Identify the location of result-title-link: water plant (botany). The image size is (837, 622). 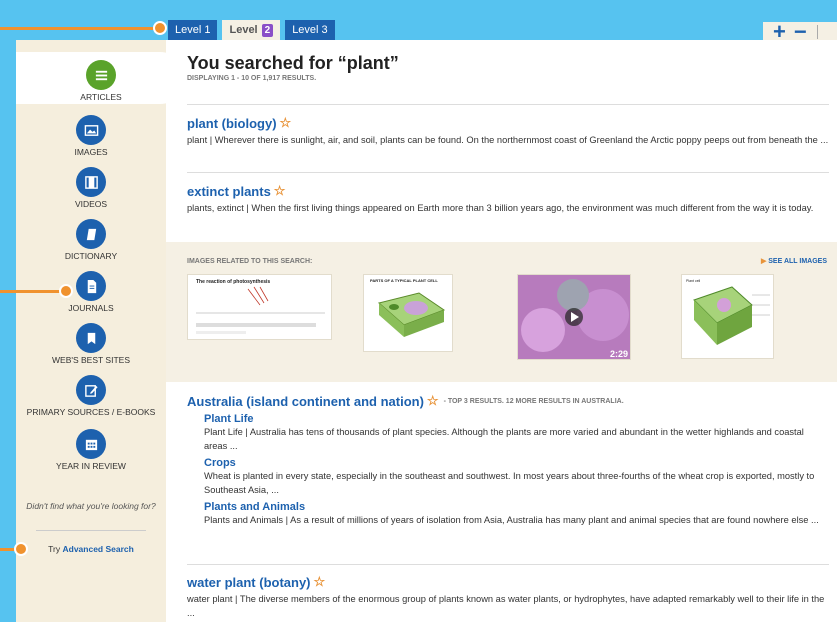
(249, 582).